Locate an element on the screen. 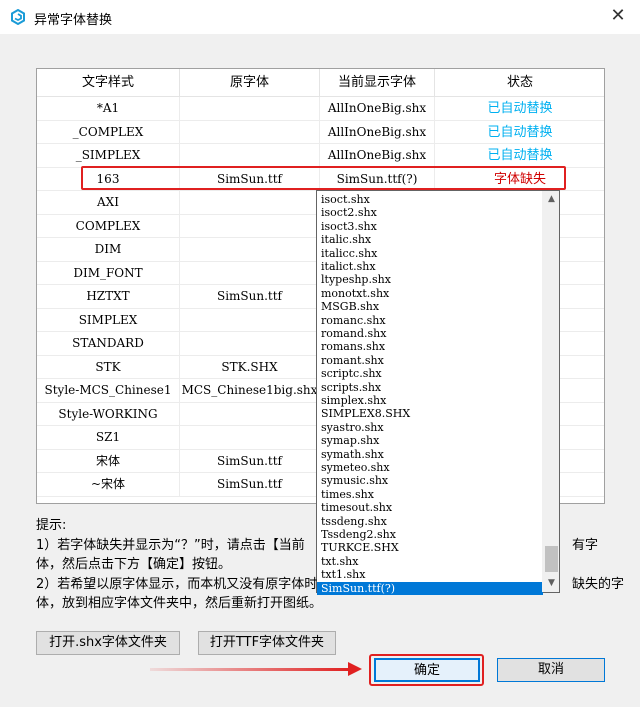  scroll-down-icon: ▼ is located at coordinates (551, 583).